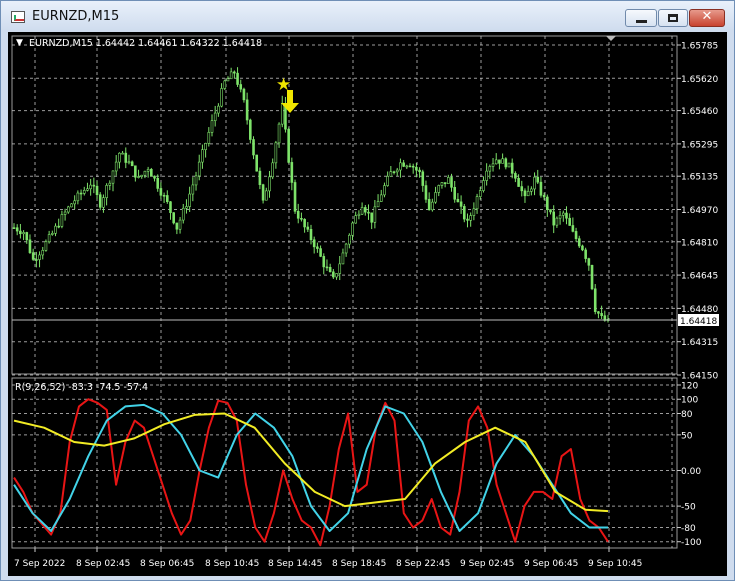 The image size is (735, 581). What do you see at coordinates (641, 18) in the screenshot?
I see `minimize-button` at bounding box center [641, 18].